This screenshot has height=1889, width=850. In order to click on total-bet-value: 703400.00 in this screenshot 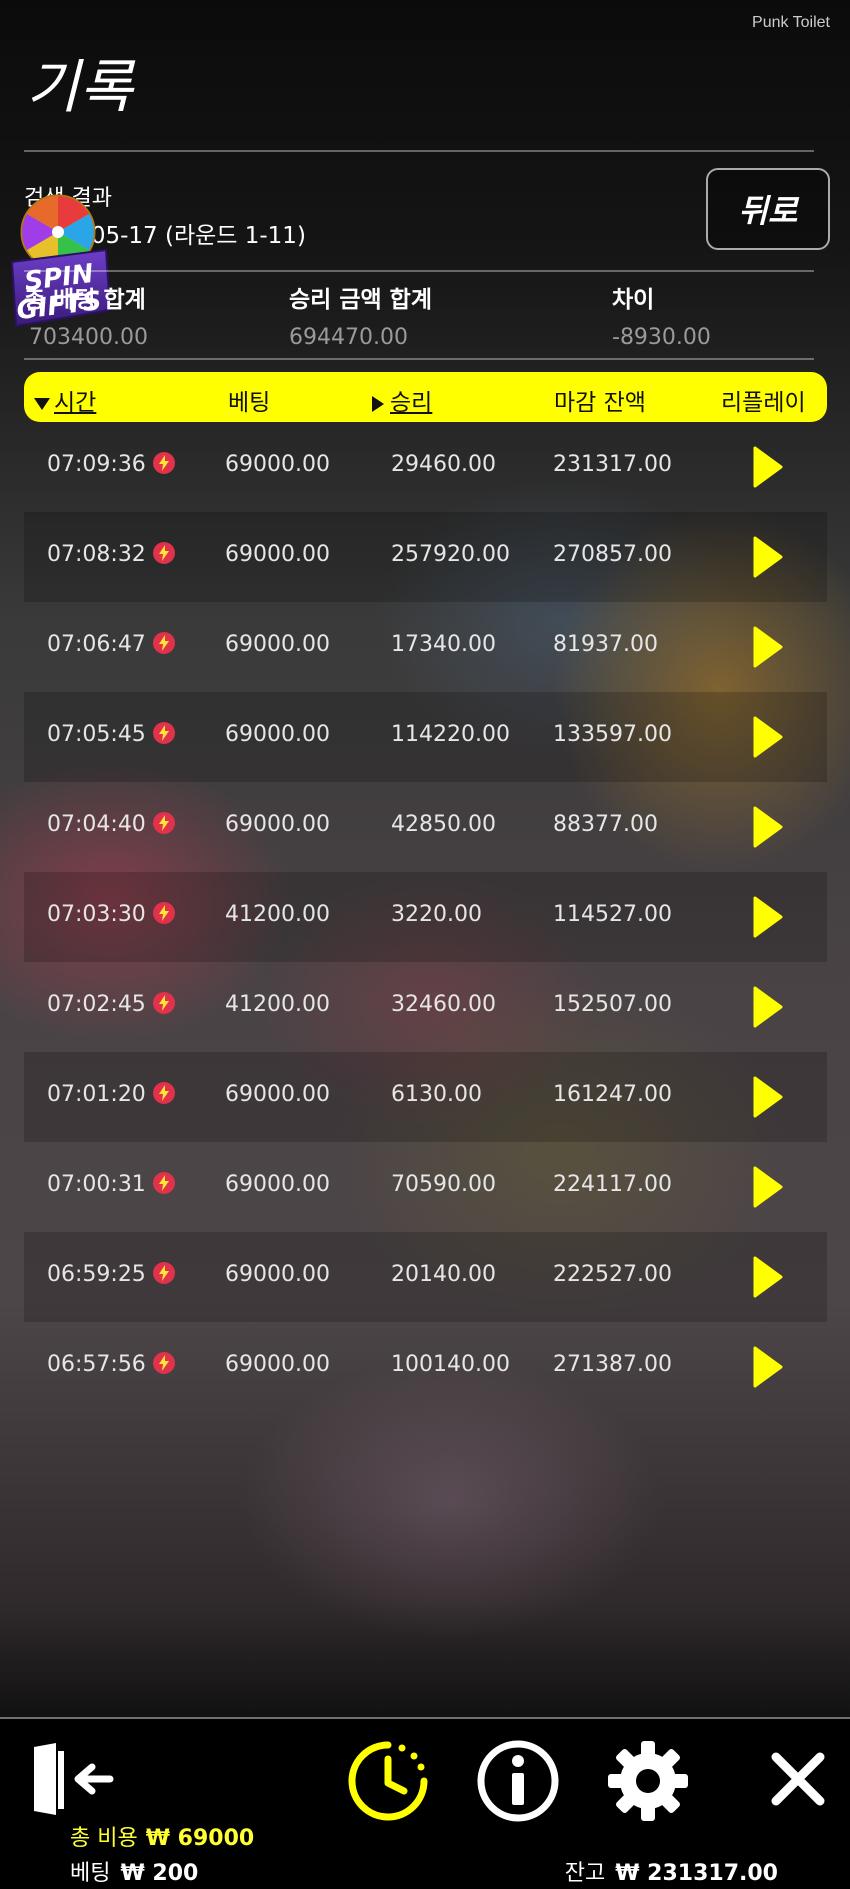, I will do `click(88, 337)`.